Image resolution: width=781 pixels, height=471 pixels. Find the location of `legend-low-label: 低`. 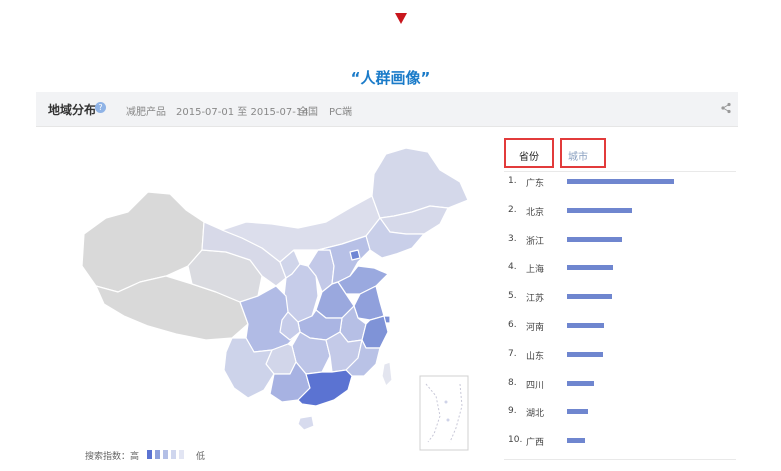

legend-low-label: 低 is located at coordinates (201, 457).